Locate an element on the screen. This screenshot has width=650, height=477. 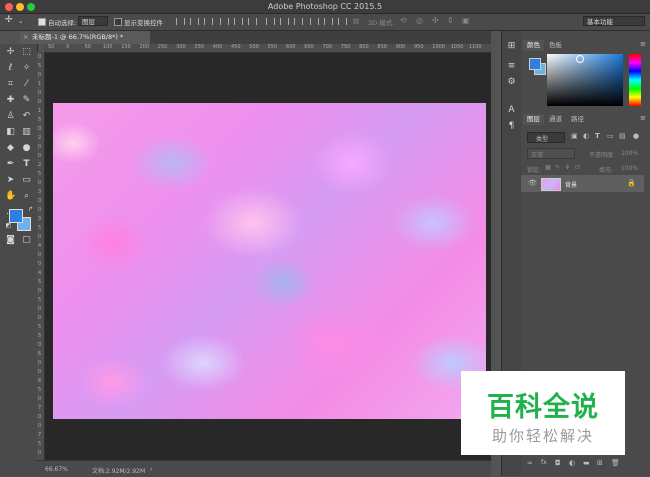
status-chevron-icon: › is located at coordinates (151, 469).